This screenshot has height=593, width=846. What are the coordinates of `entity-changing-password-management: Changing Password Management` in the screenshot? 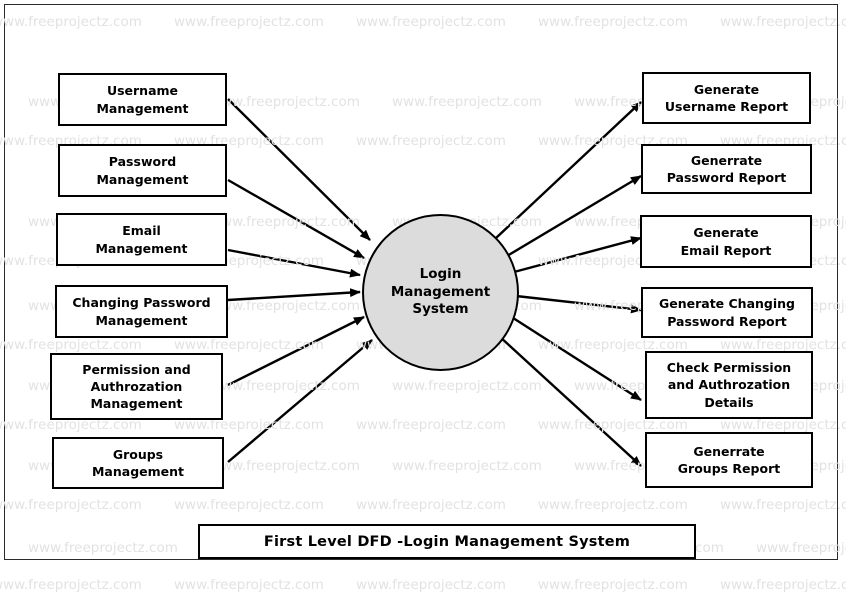 It's located at (141, 311).